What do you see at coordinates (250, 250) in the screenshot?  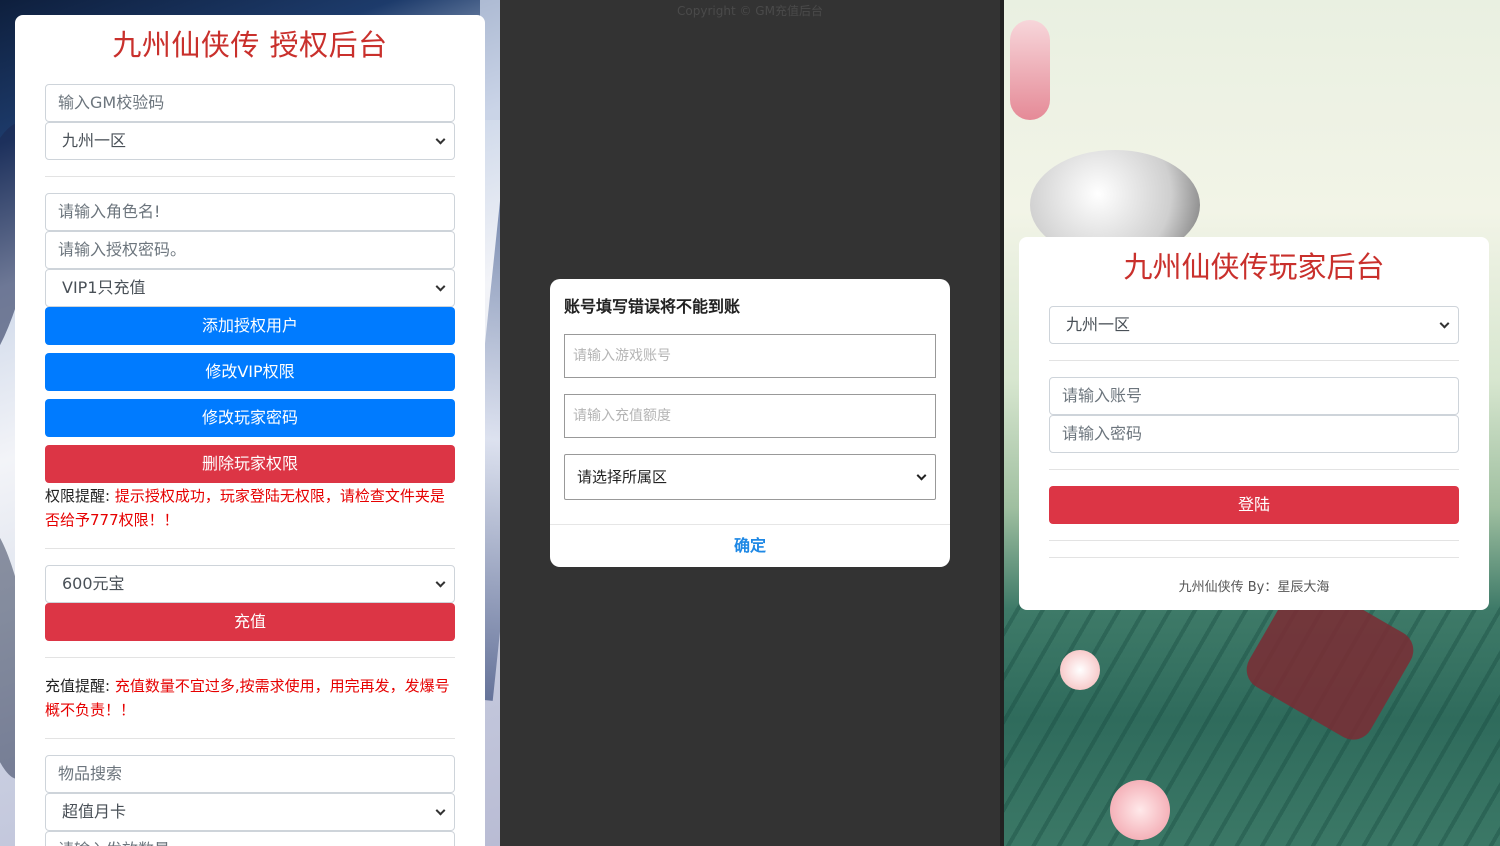 I see `auth-password-input: 请输入授权密码。` at bounding box center [250, 250].